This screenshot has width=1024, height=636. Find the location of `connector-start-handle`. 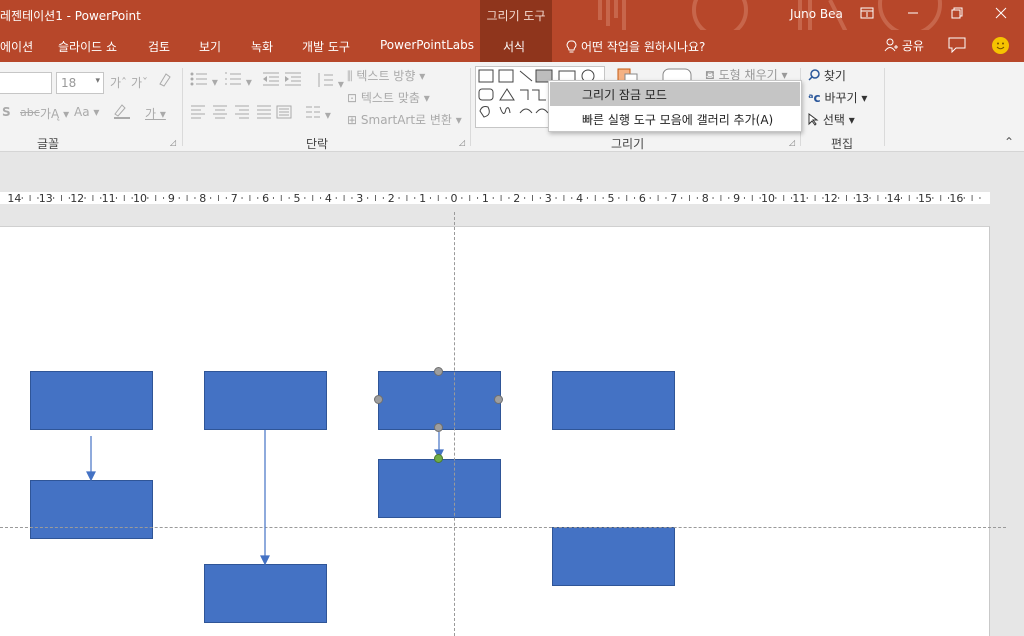

connector-start-handle is located at coordinates (438, 427).